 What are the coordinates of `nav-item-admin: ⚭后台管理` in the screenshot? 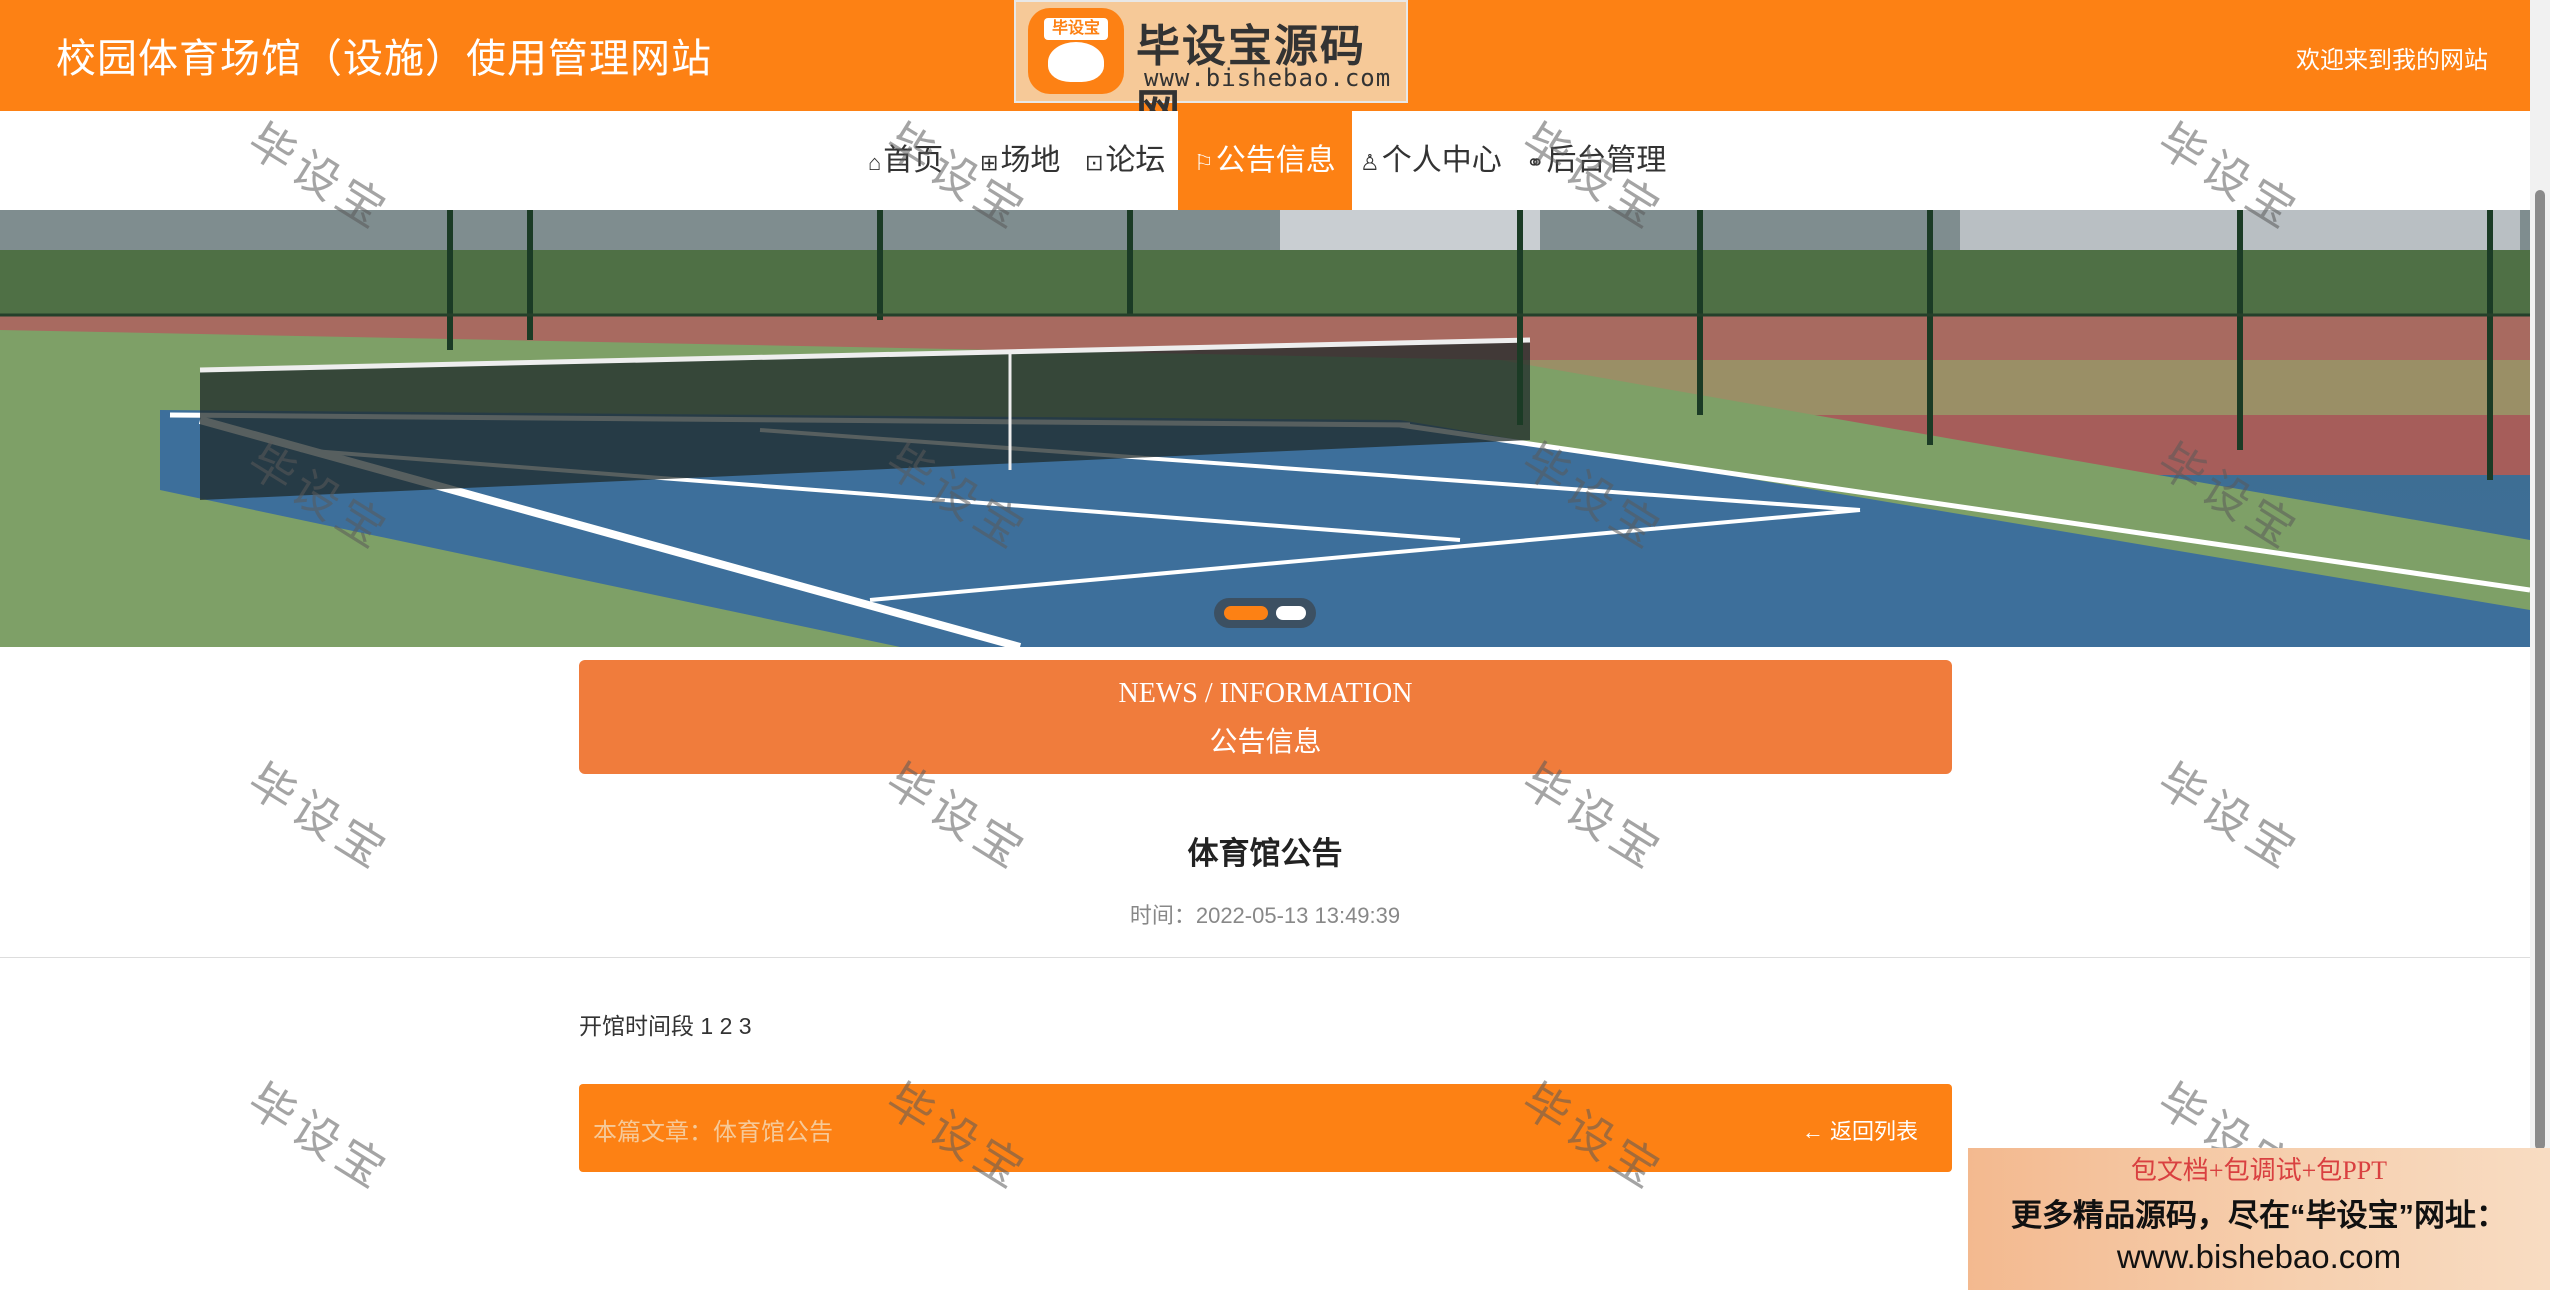 It's located at (1596, 161).